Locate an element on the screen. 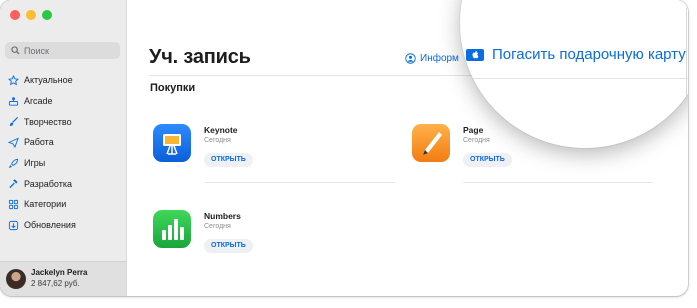  search-icon is located at coordinates (15, 50).